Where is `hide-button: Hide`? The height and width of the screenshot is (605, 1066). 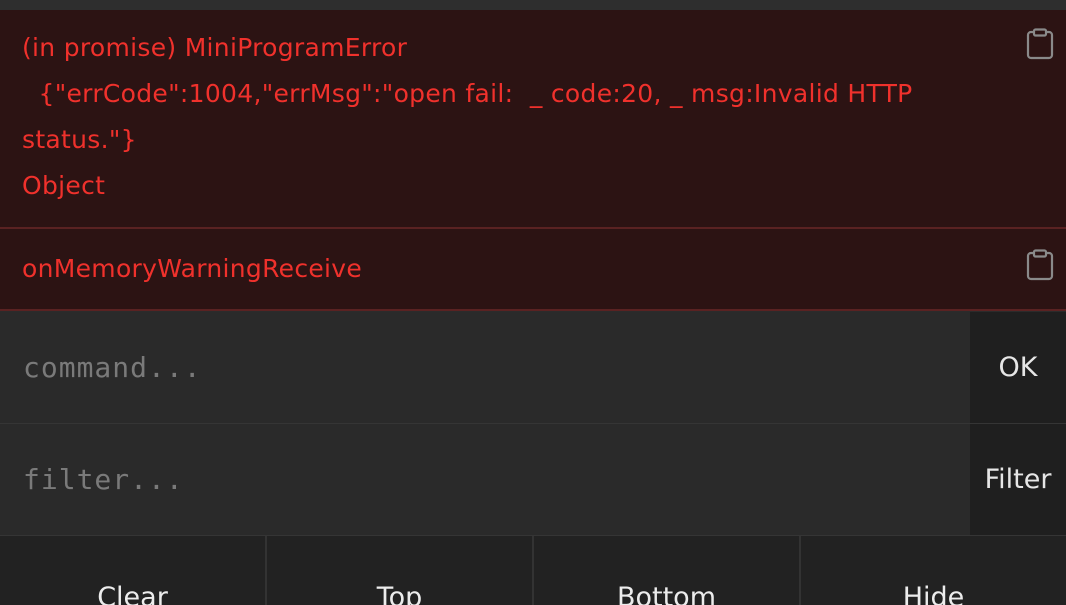
hide-button: Hide is located at coordinates (932, 570).